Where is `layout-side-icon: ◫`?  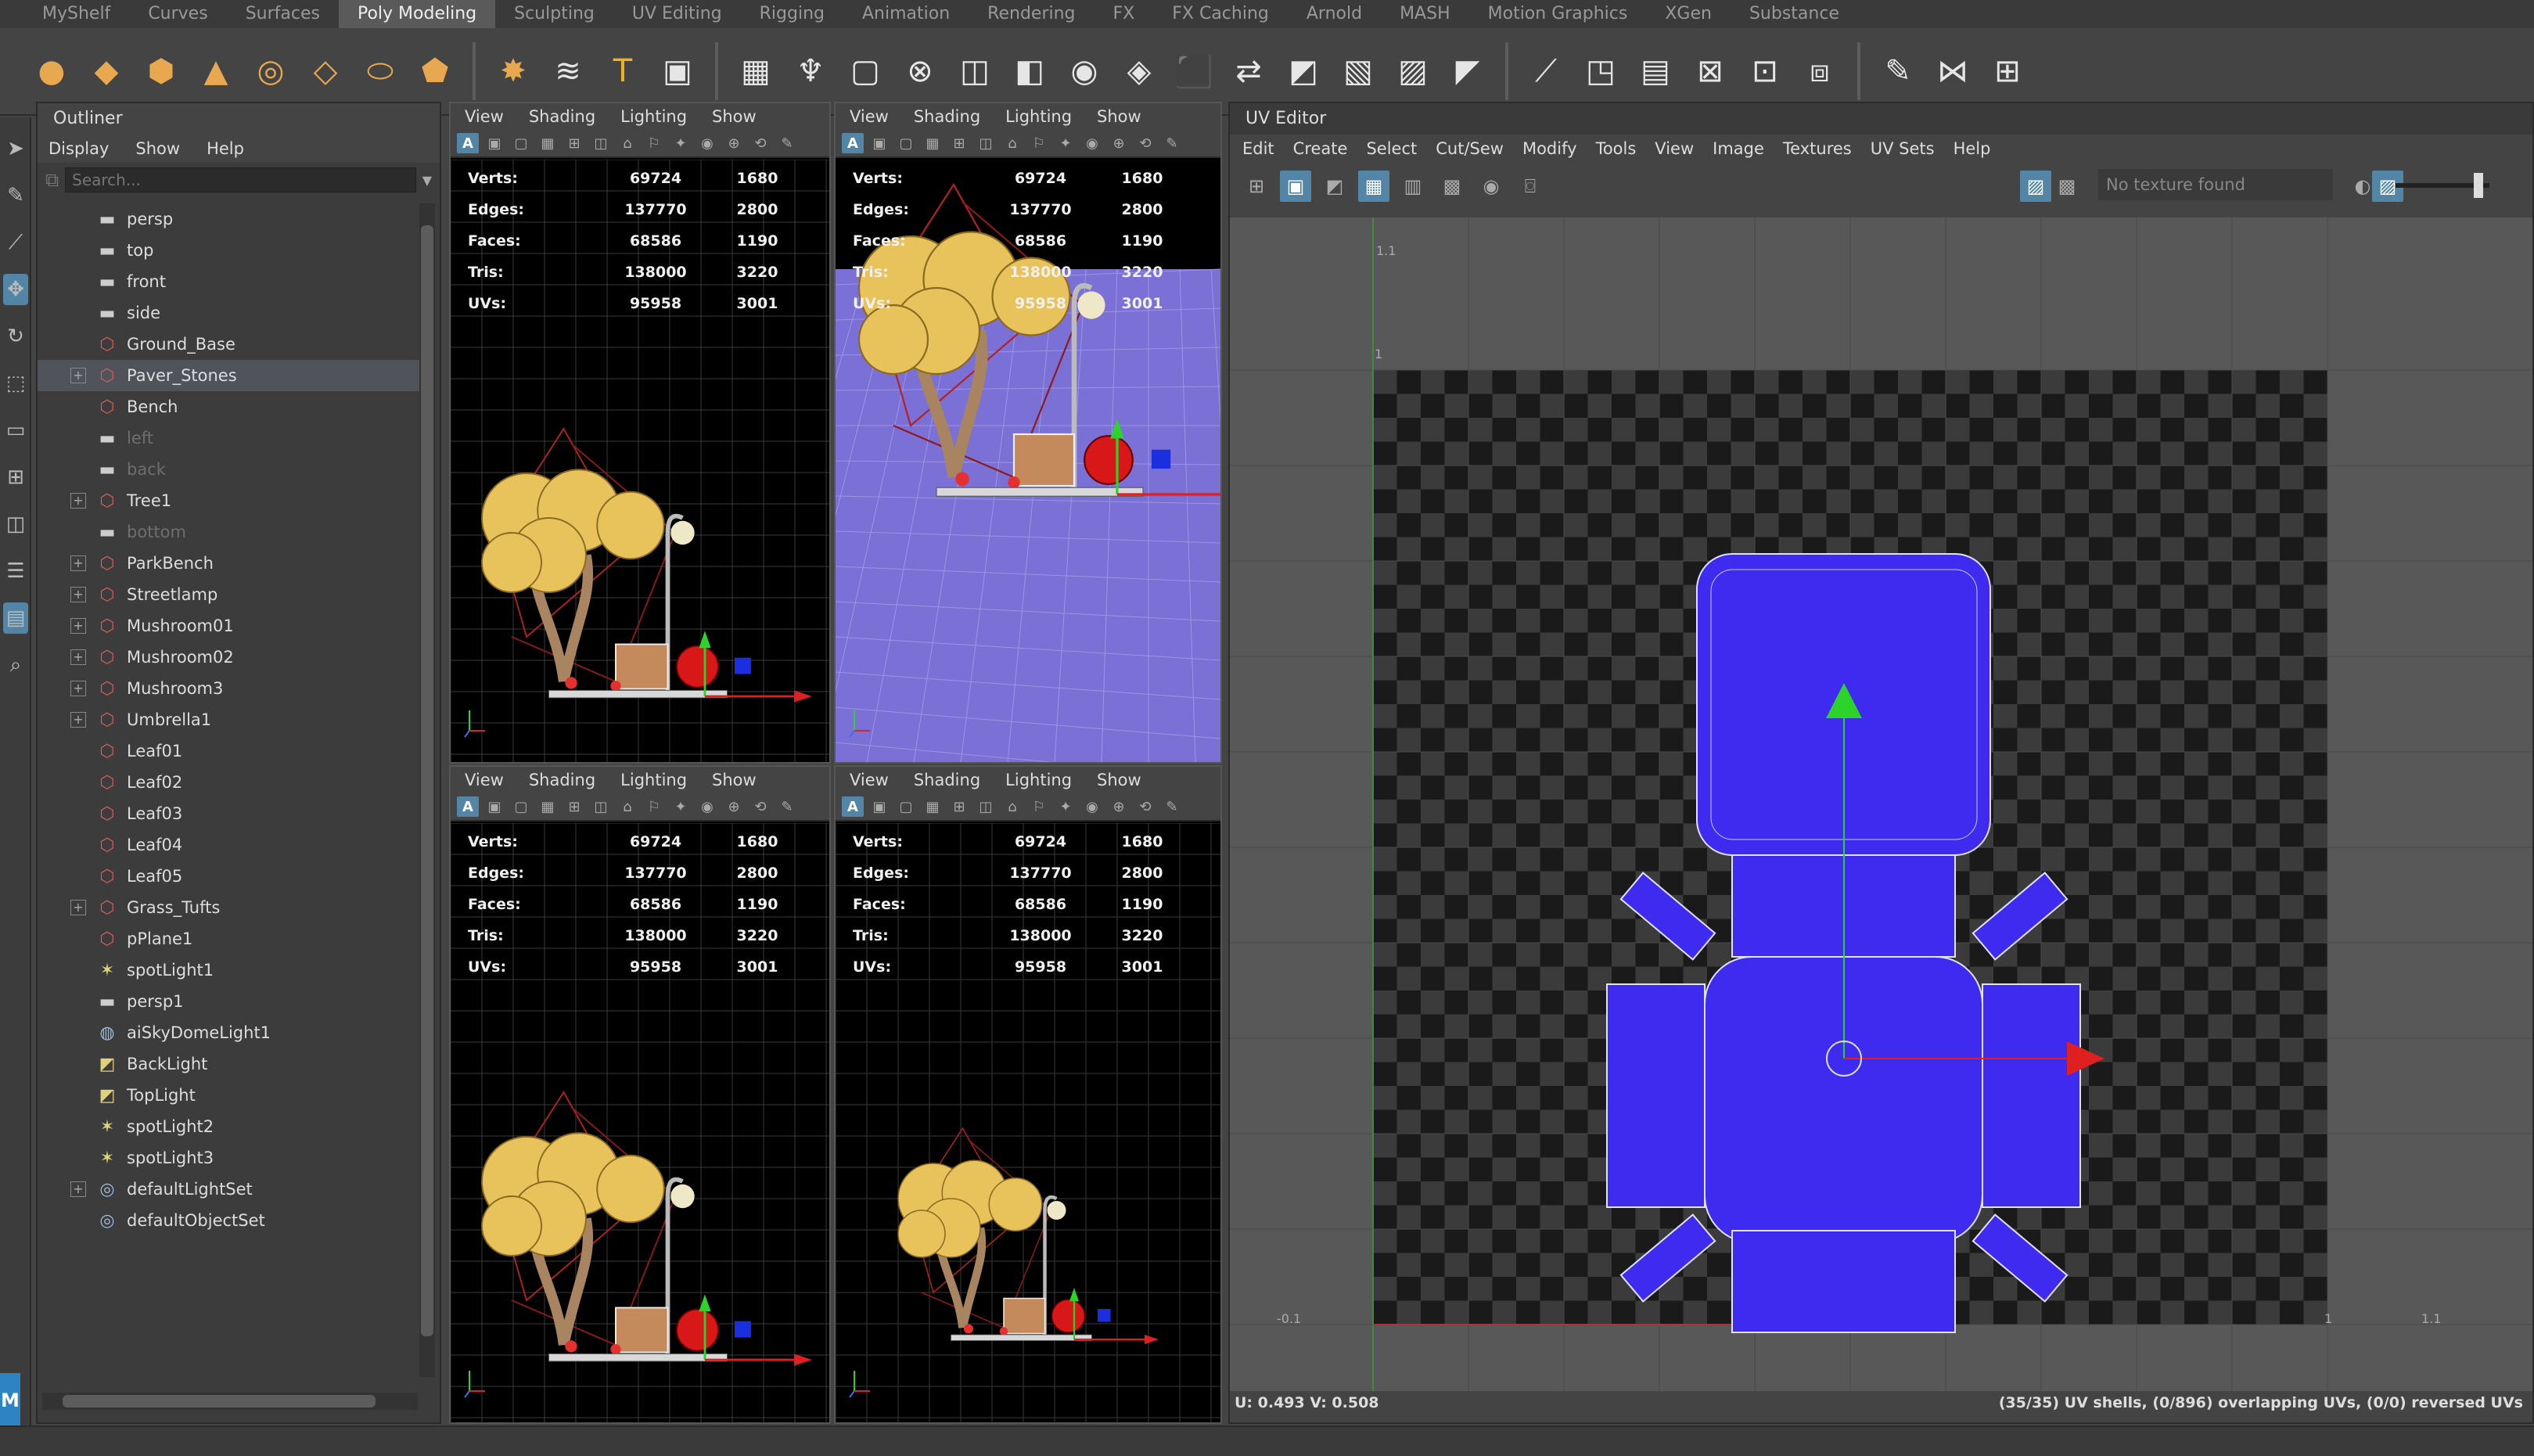
layout-side-icon: ◫ is located at coordinates (16, 524).